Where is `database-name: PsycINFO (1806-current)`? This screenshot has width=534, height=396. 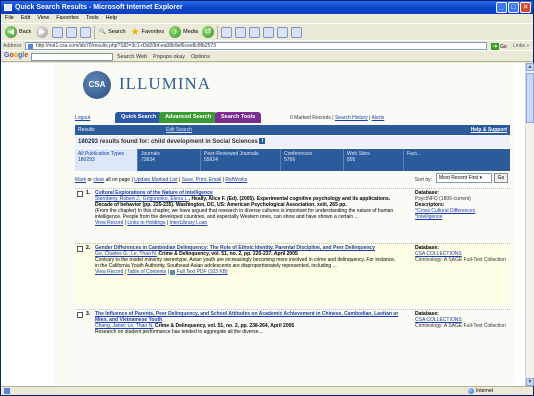 database-name: PsycINFO (1806-current) is located at coordinates (443, 199).